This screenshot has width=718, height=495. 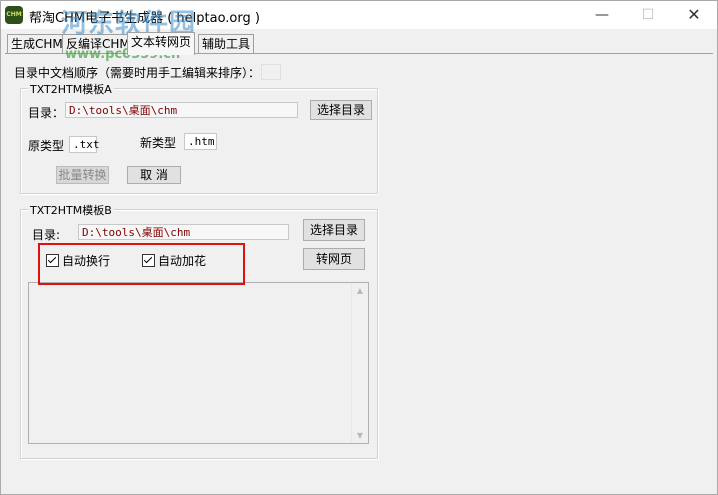 What do you see at coordinates (71, 210) in the screenshot?
I see `template-b-title: TXT2HTM模板B` at bounding box center [71, 210].